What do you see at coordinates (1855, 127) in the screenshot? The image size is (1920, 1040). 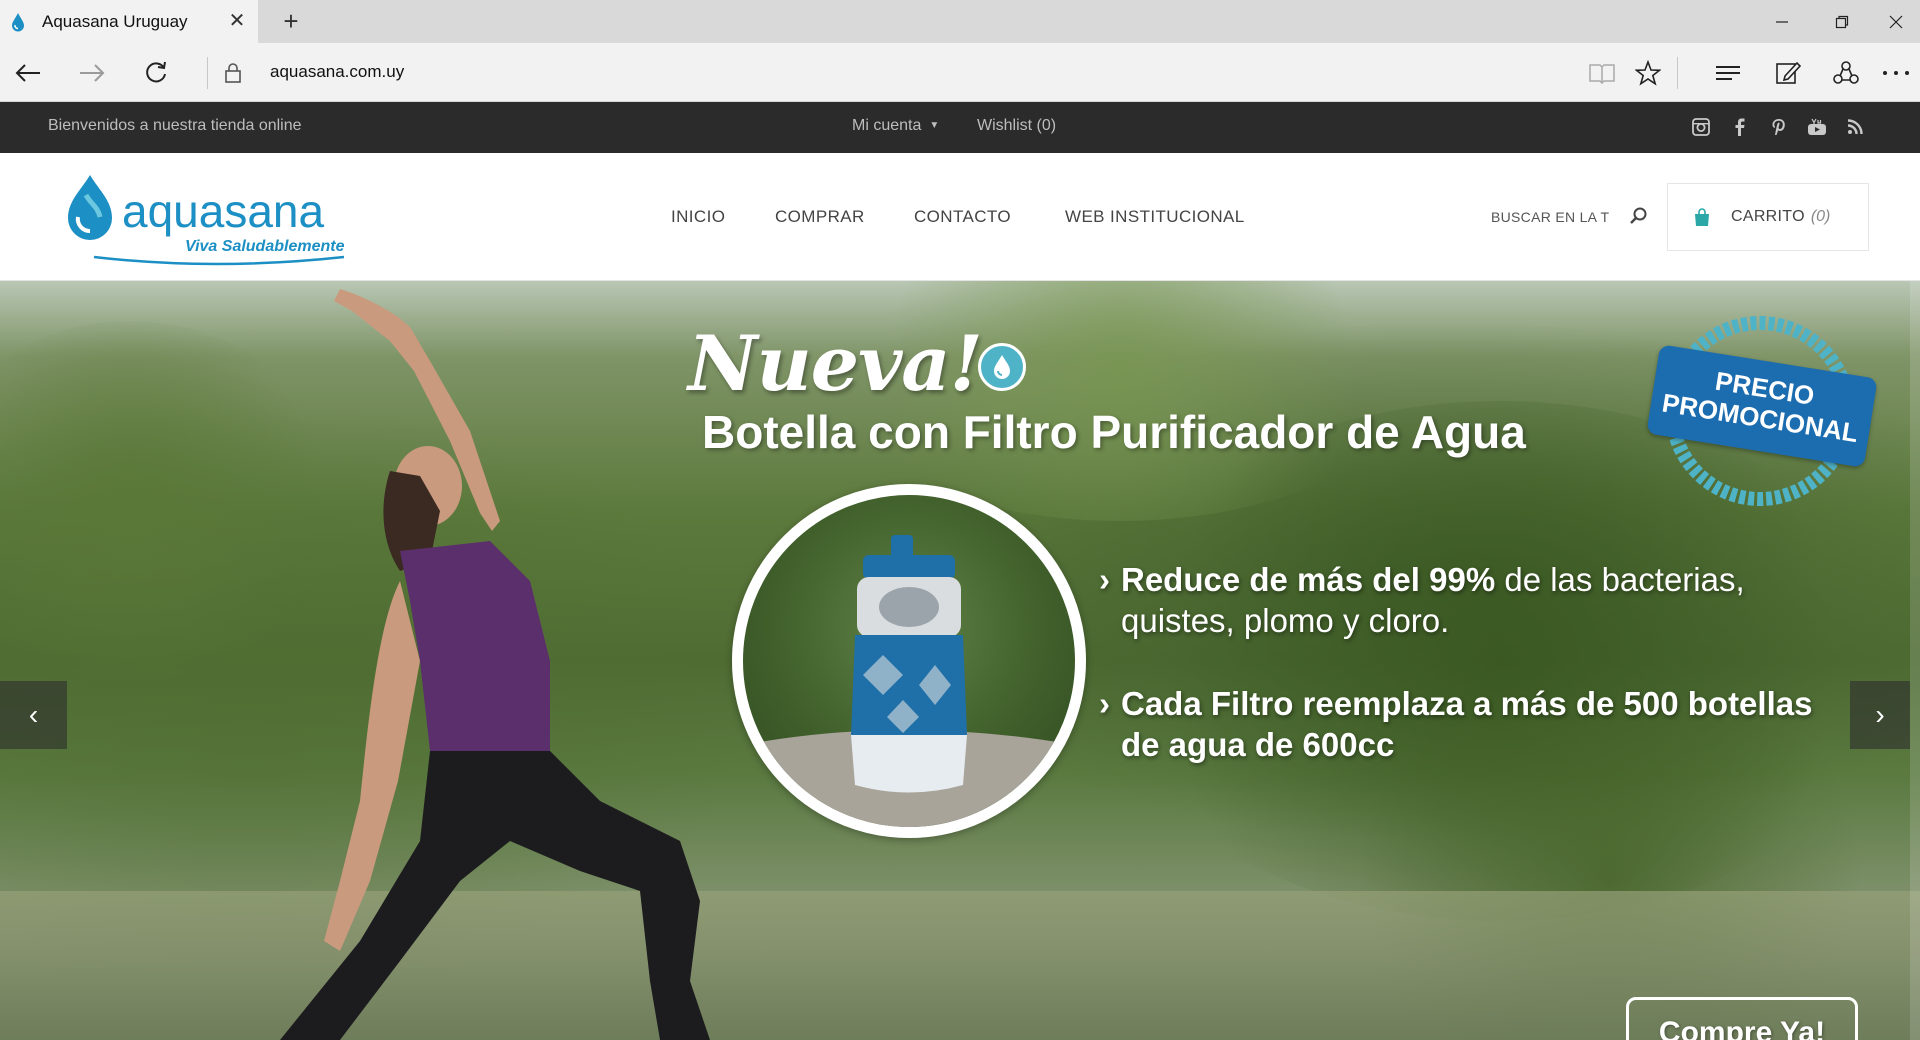 I see `rss-icon` at bounding box center [1855, 127].